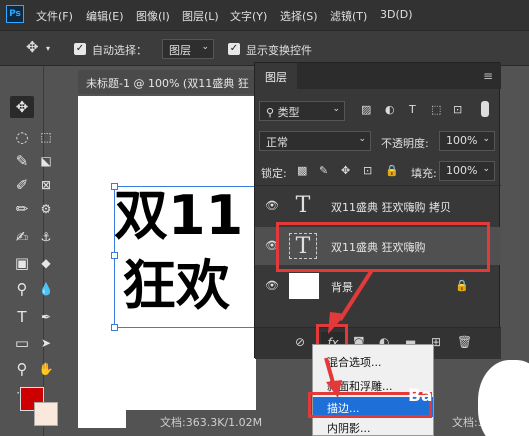 Image resolution: width=529 pixels, height=436 pixels. What do you see at coordinates (390, 109) in the screenshot?
I see `adjustment-filter-icon: ◐` at bounding box center [390, 109].